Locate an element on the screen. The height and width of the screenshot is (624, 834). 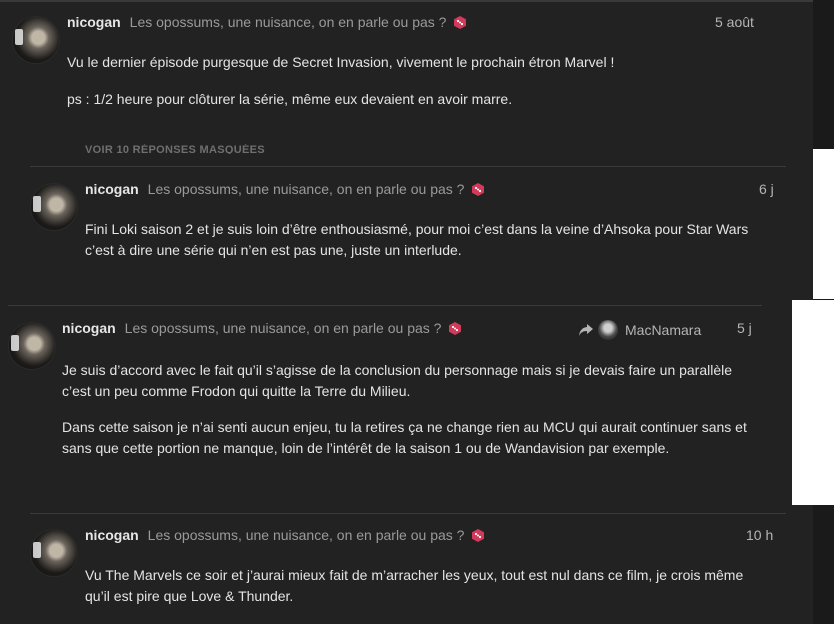
post-date: 6 j is located at coordinates (766, 189).